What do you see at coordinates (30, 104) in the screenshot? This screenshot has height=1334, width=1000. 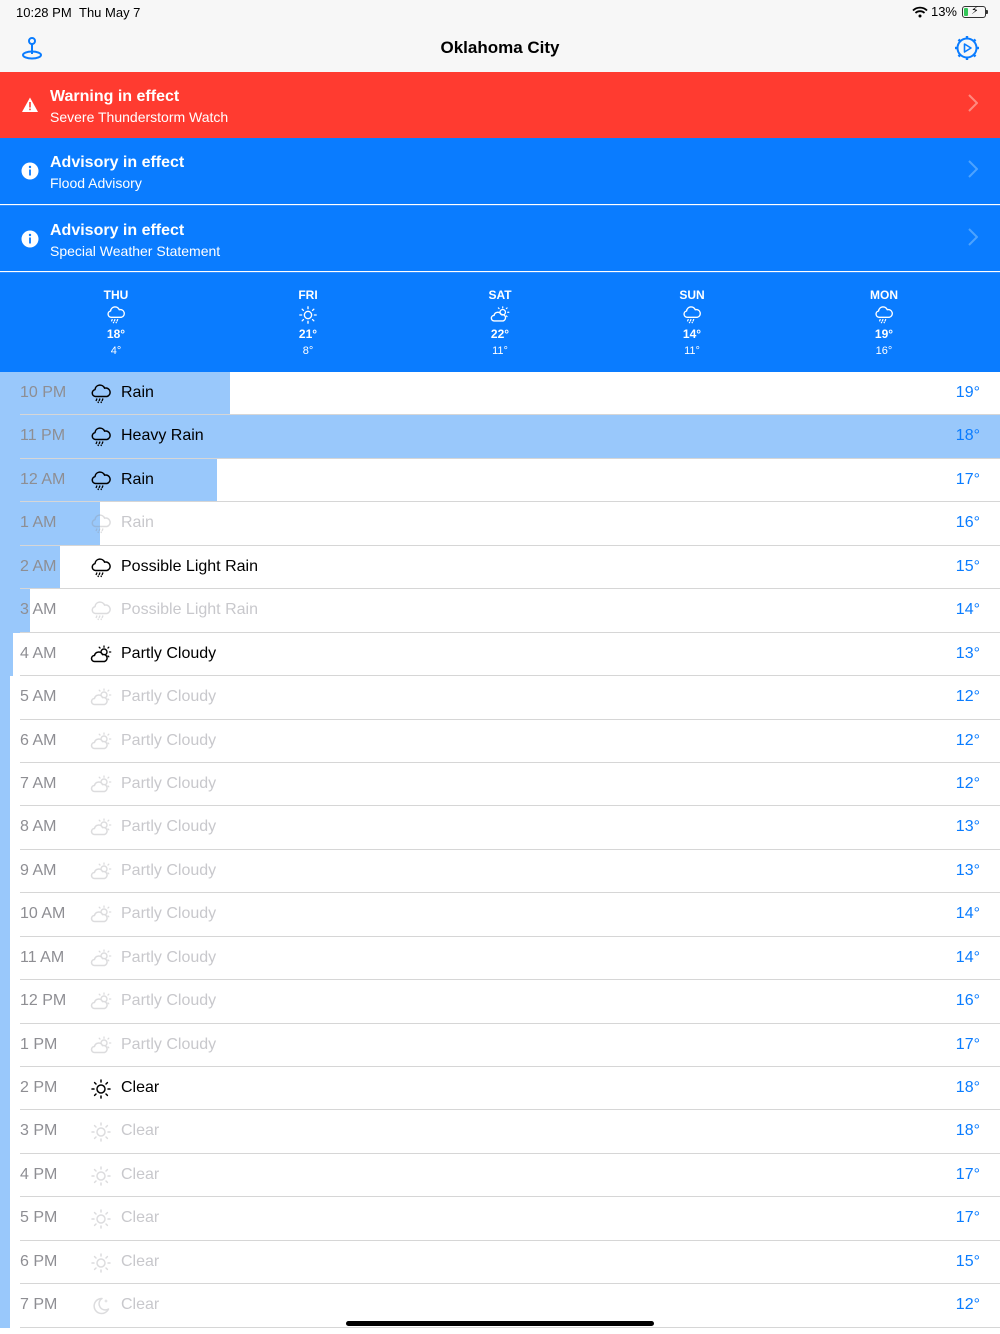 I see `warning-icon` at bounding box center [30, 104].